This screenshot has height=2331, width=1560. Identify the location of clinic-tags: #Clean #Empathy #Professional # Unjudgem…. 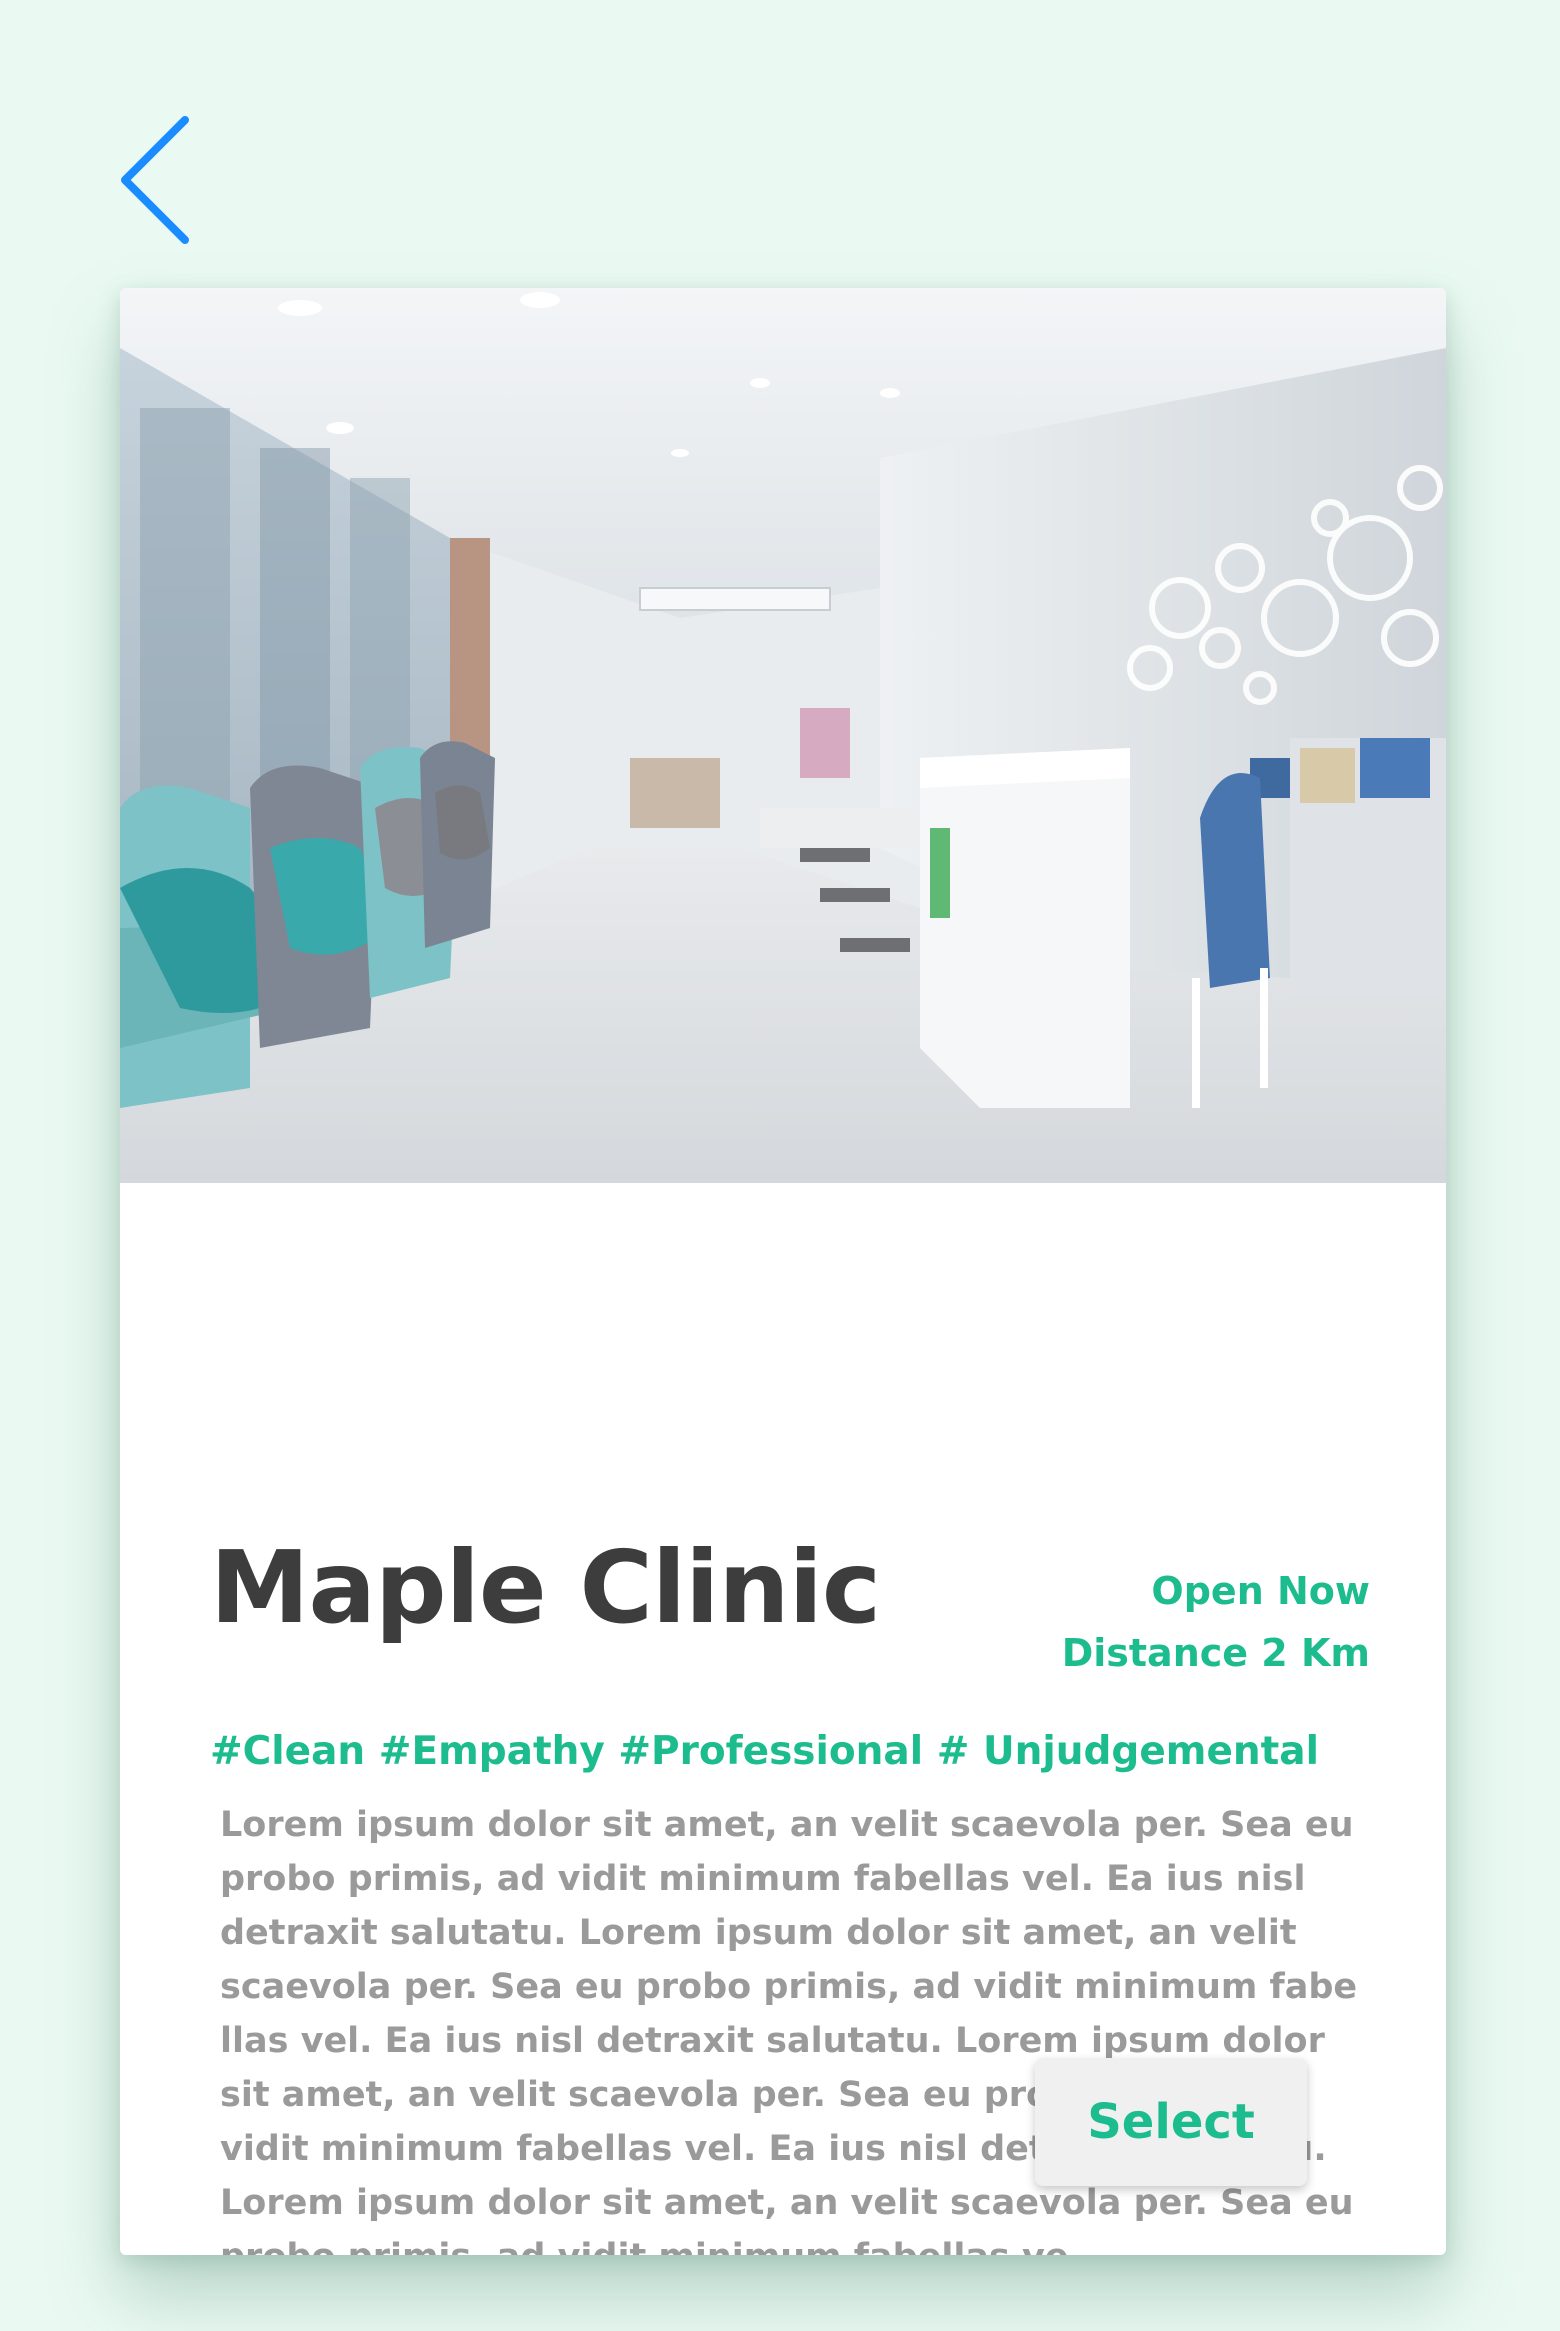
(764, 1751).